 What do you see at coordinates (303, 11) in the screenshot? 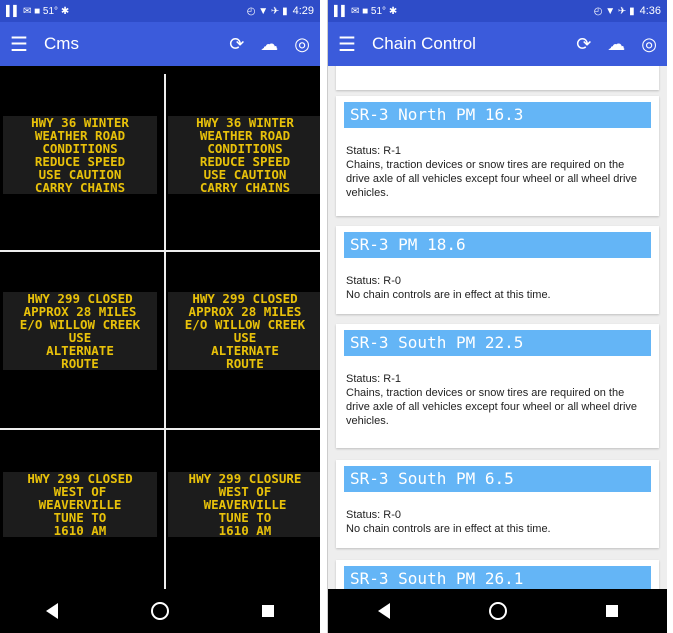
I see `clock: 4:29` at bounding box center [303, 11].